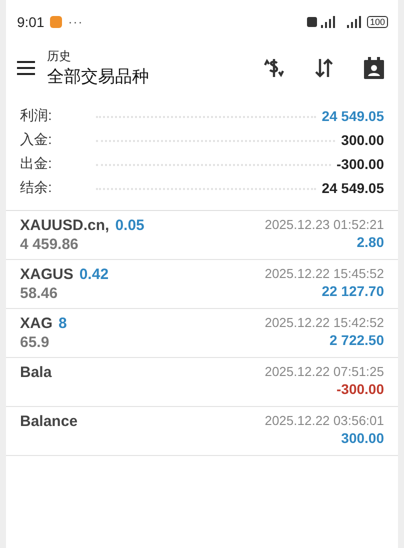 The image size is (404, 548). Describe the element at coordinates (362, 140) in the screenshot. I see `summary-value: 300.00` at that location.